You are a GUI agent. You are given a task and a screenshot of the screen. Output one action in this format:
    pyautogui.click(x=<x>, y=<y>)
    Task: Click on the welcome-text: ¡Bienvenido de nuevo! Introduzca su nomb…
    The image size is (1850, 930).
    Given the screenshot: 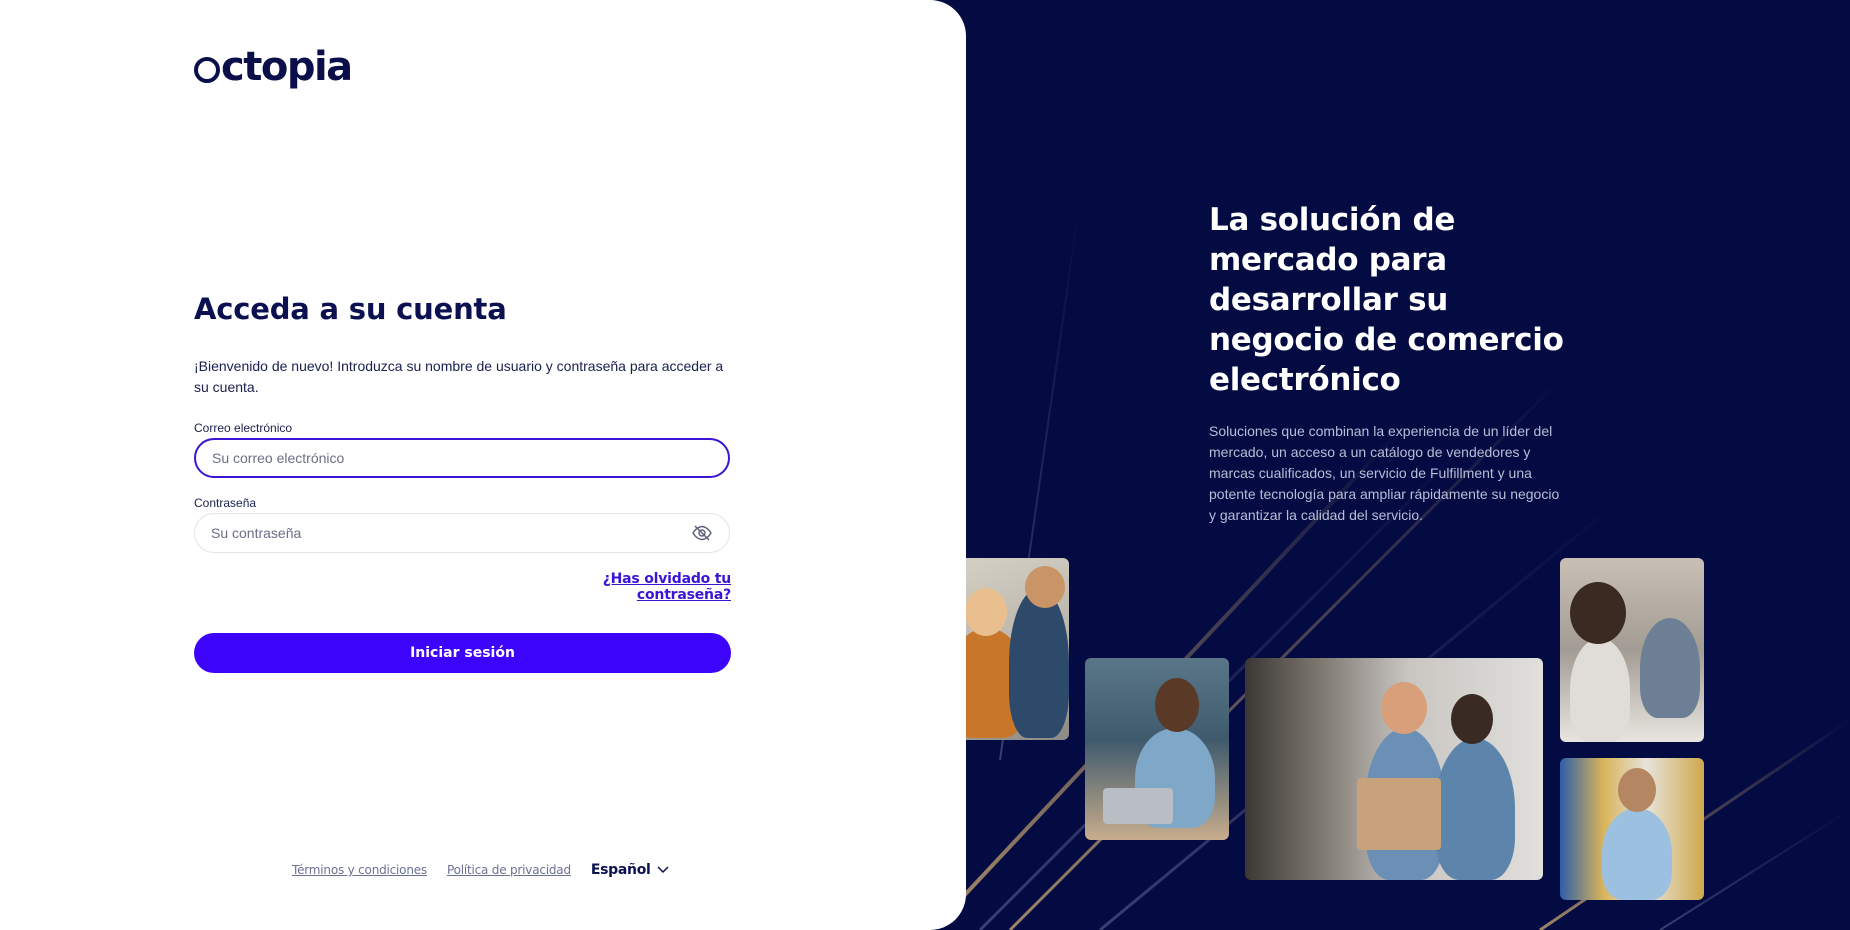 What is the action you would take?
    pyautogui.click(x=459, y=376)
    